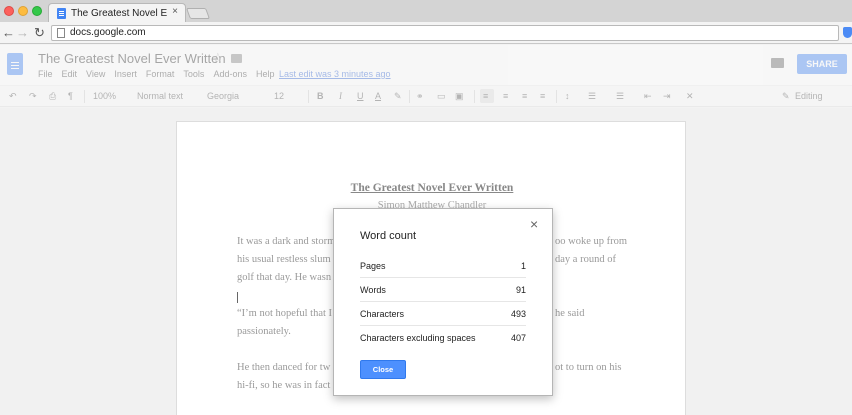  I want to click on menu-help: Help, so click(265, 74).